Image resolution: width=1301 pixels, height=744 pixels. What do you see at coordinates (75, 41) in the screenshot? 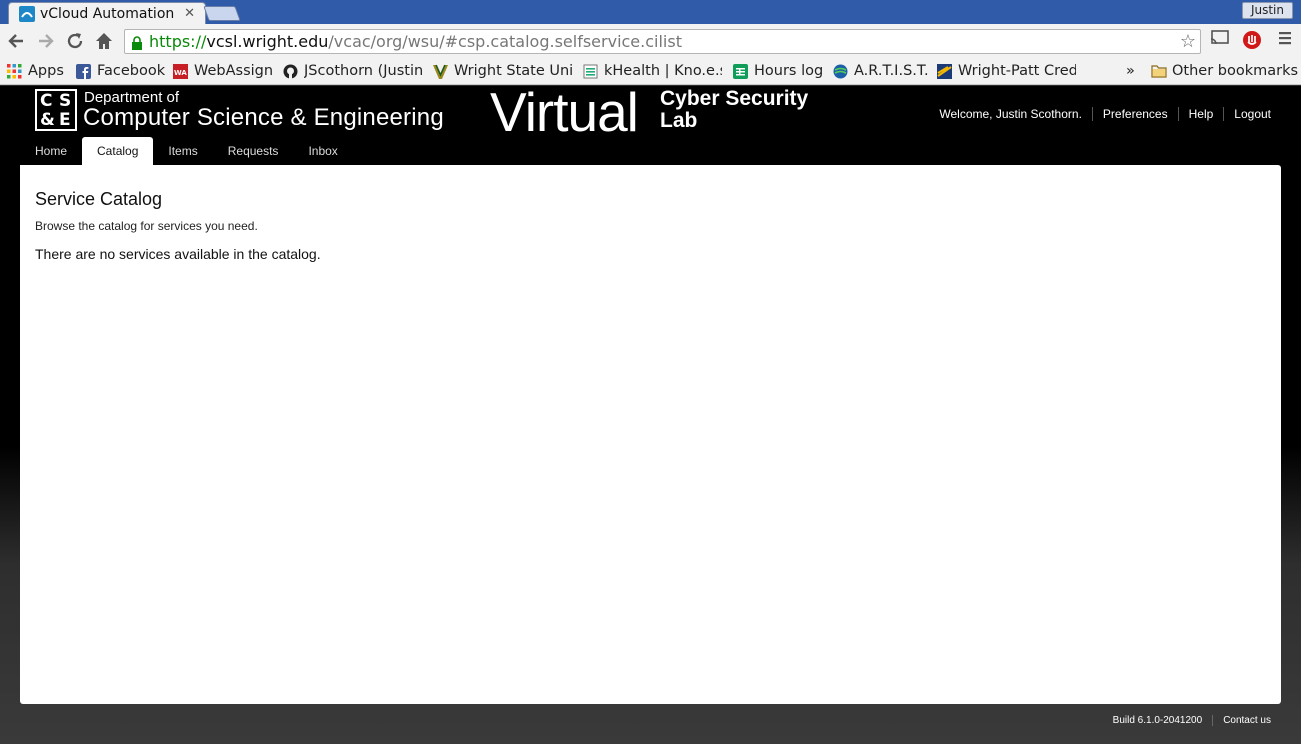
I see `reload-icon` at bounding box center [75, 41].